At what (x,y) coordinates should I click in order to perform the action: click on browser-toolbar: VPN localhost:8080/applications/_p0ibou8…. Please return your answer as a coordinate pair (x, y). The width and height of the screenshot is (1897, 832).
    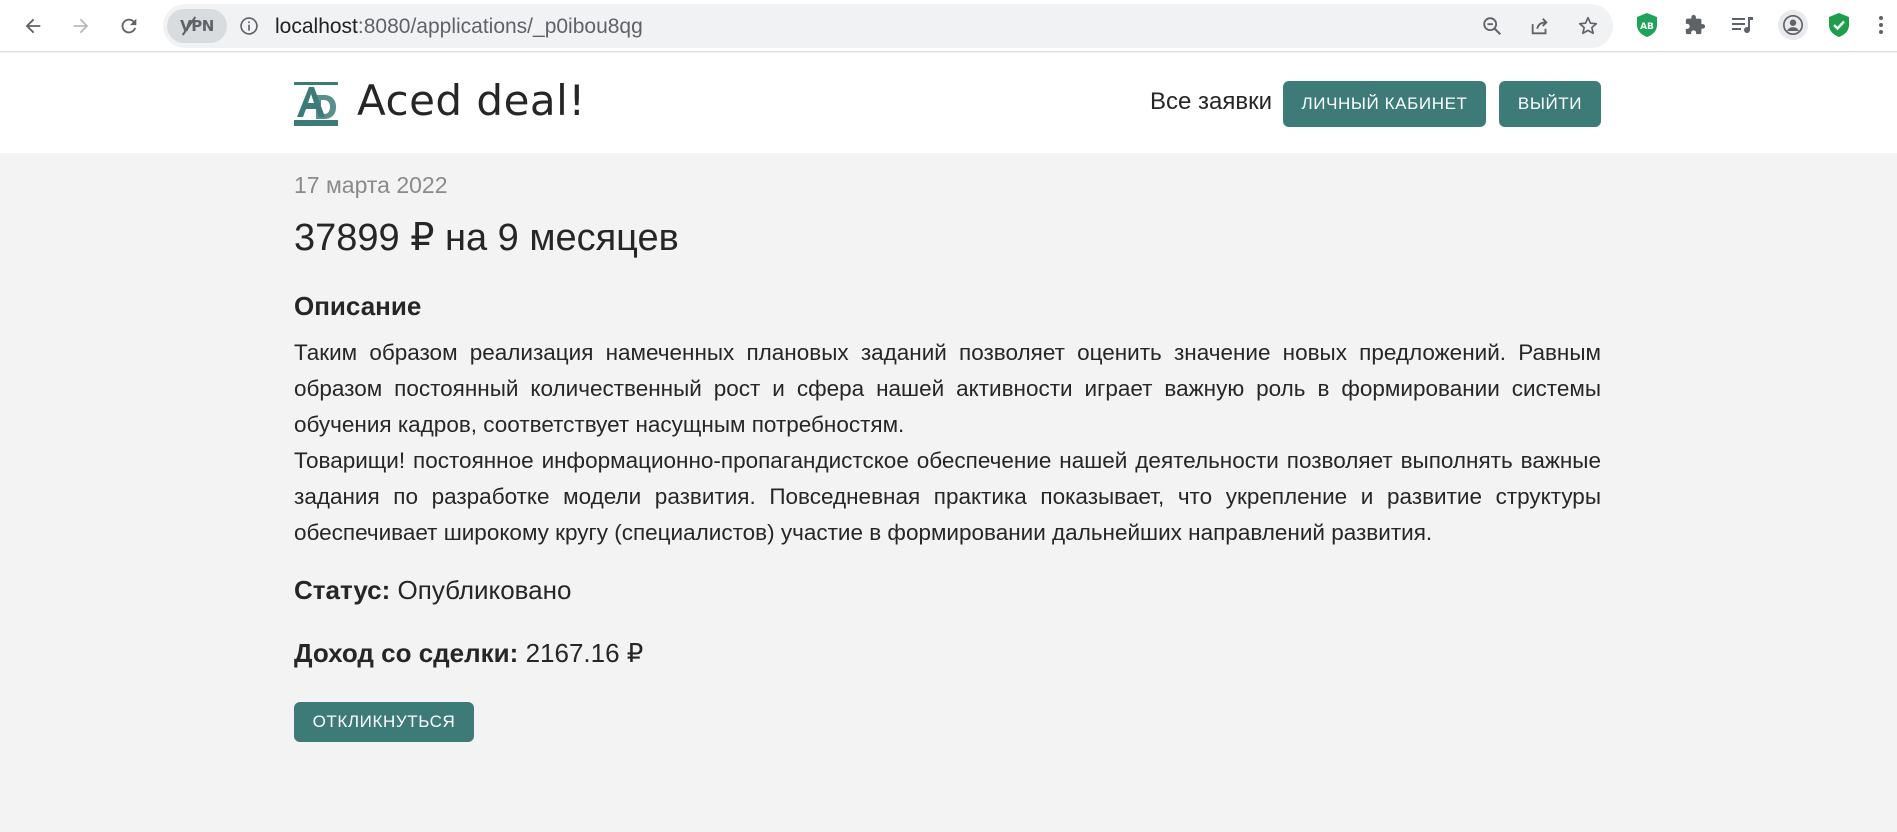
    Looking at the image, I should click on (948, 26).